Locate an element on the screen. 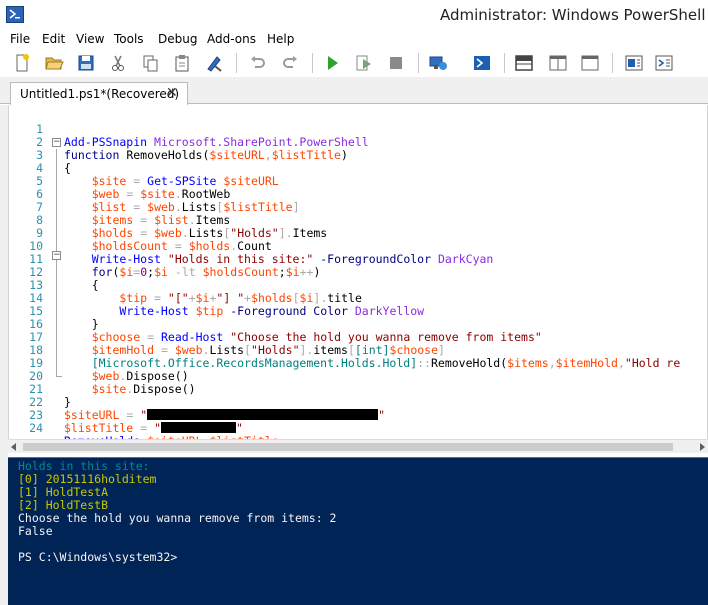 Image resolution: width=708 pixels, height=605 pixels. stop-icon is located at coordinates (396, 63).